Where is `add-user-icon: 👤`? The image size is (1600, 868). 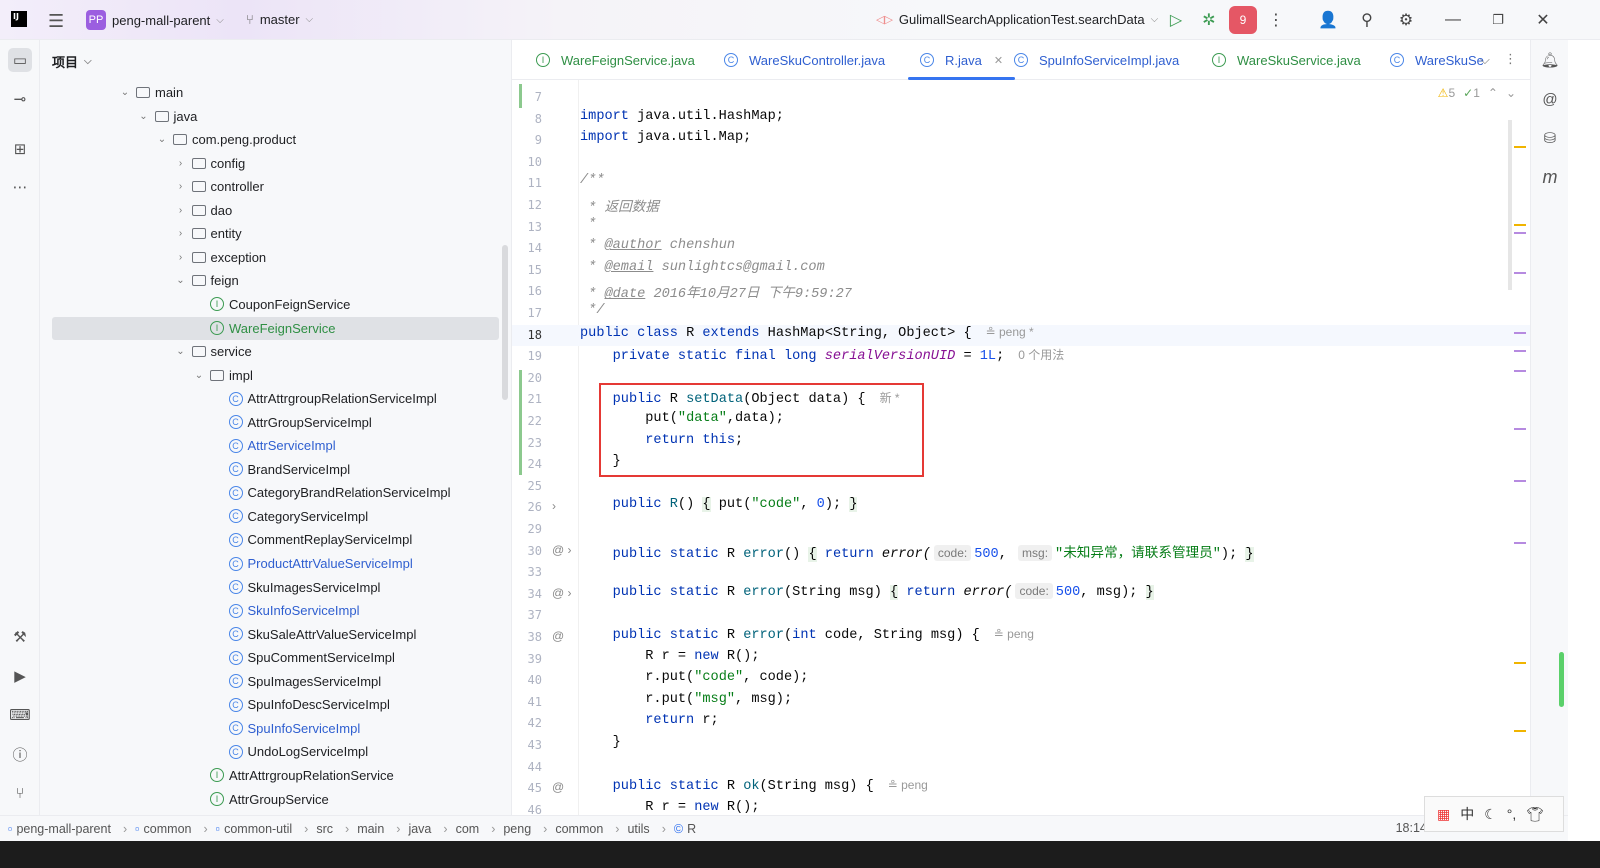
add-user-icon: 👤 is located at coordinates (1328, 20).